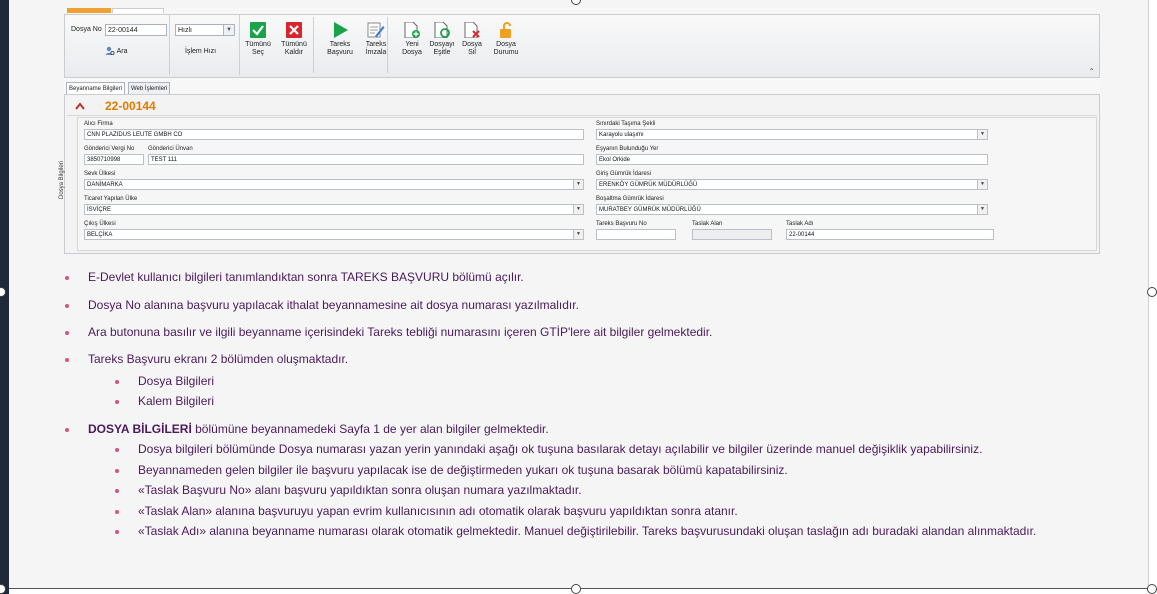 This screenshot has width=1157, height=594. I want to click on dosya-no-label: Dosya No, so click(86, 29).